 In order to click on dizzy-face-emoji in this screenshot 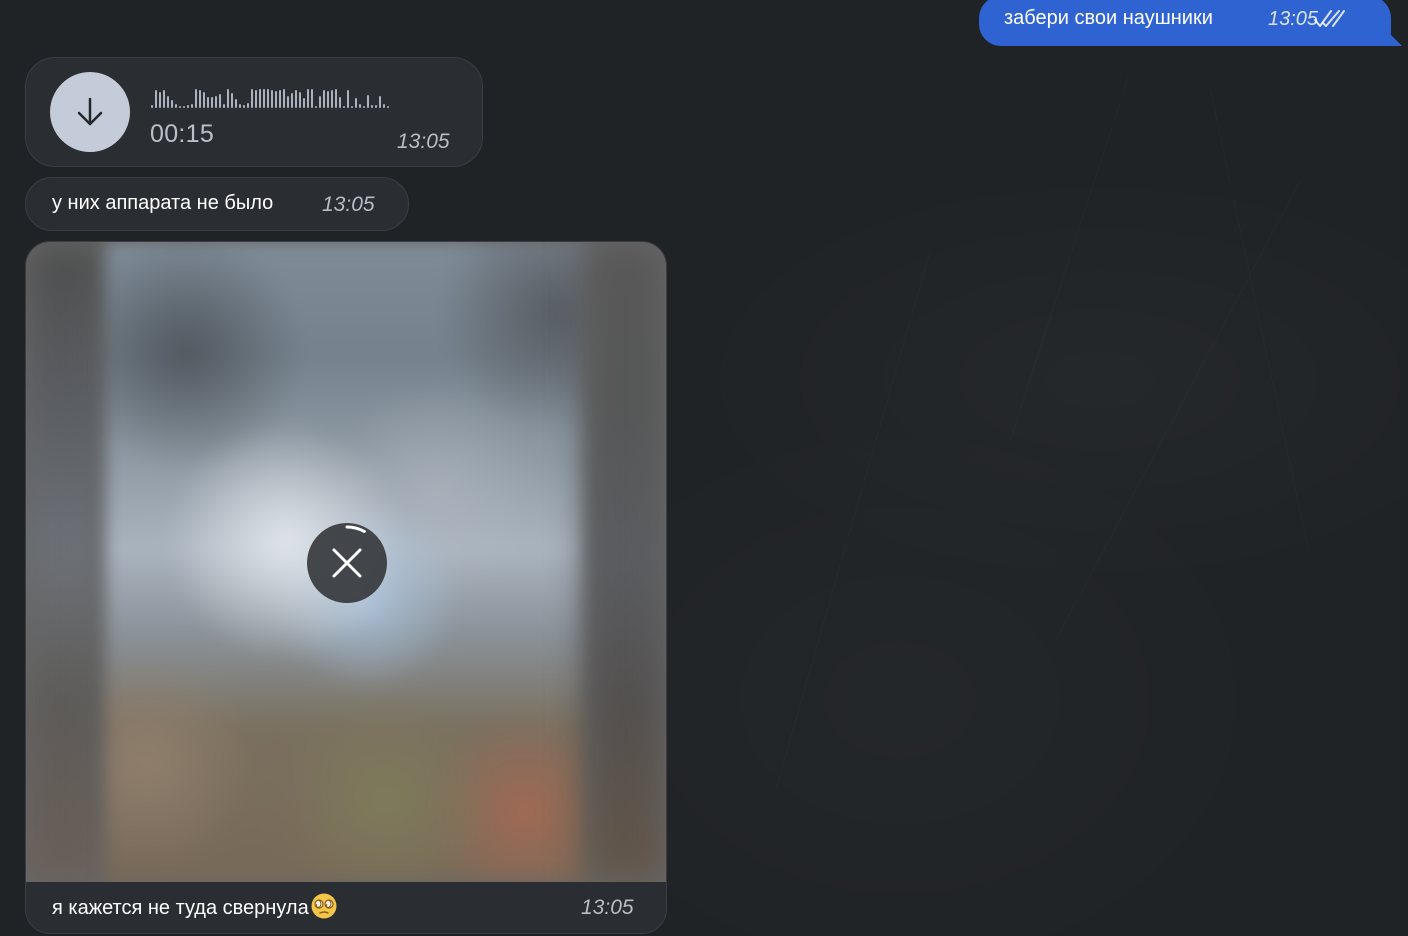, I will do `click(324, 906)`.